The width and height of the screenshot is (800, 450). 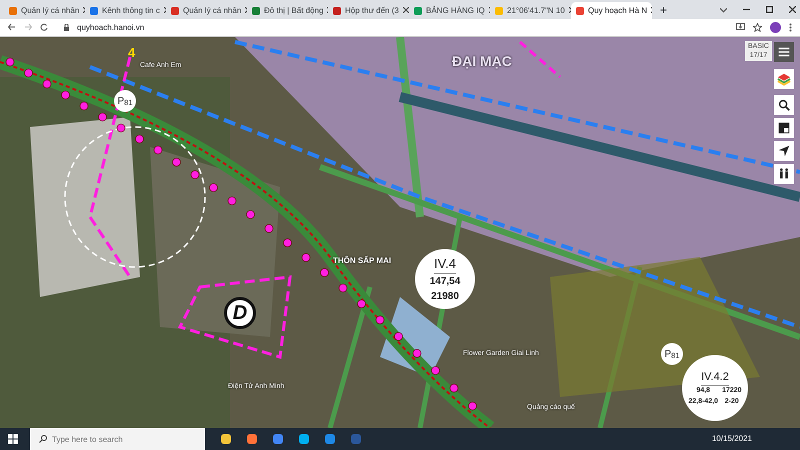 I want to click on browser-tab: Đô thị | Bất động, so click(x=287, y=10).